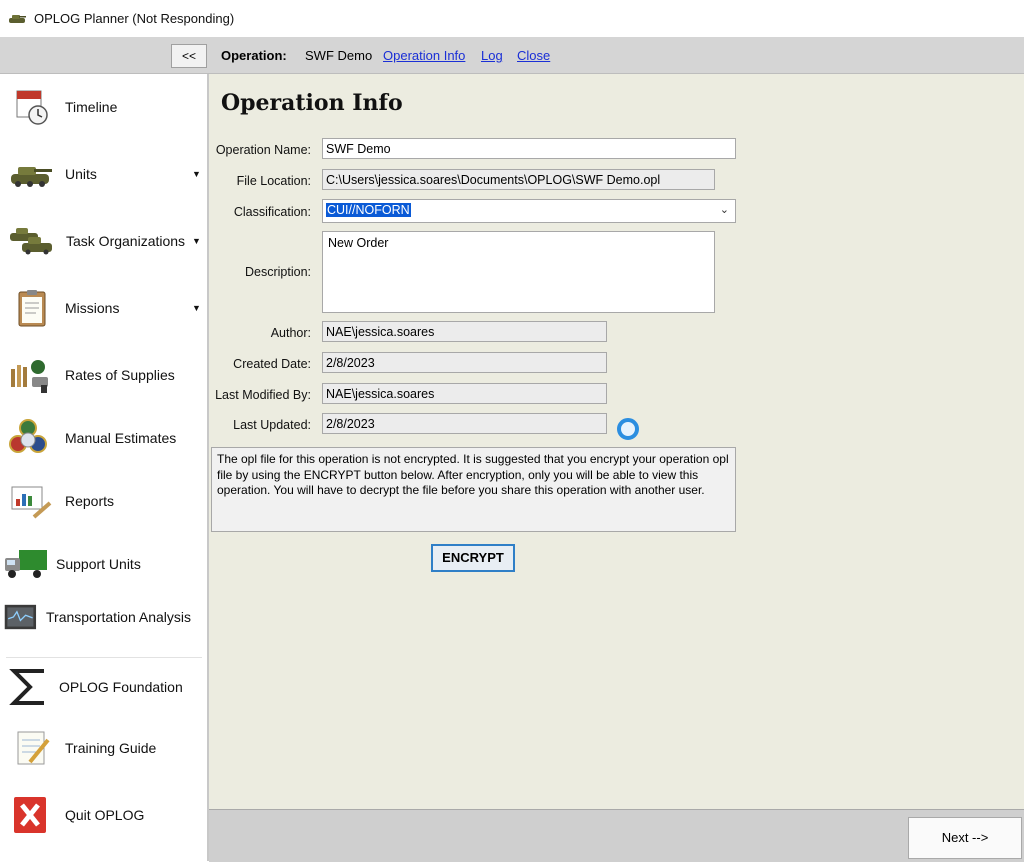 The height and width of the screenshot is (862, 1024). Describe the element at coordinates (272, 425) in the screenshot. I see `last-updated-label: Last Updated:` at that location.